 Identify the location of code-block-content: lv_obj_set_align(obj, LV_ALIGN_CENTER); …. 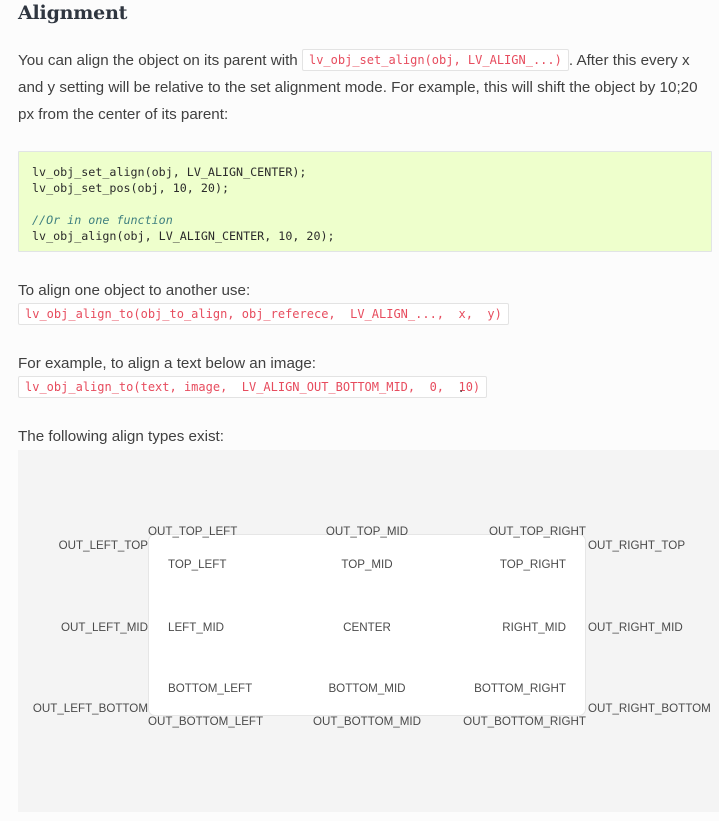
(365, 204).